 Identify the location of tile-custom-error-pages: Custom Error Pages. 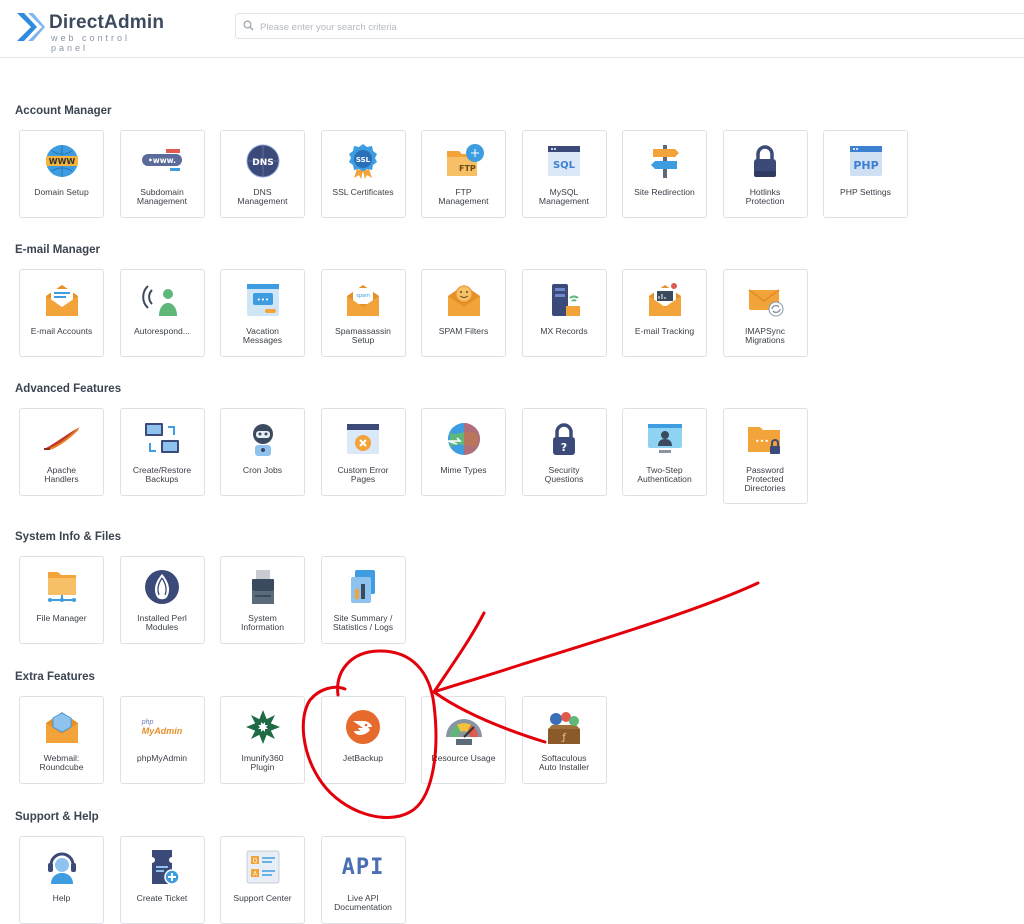
(363, 452).